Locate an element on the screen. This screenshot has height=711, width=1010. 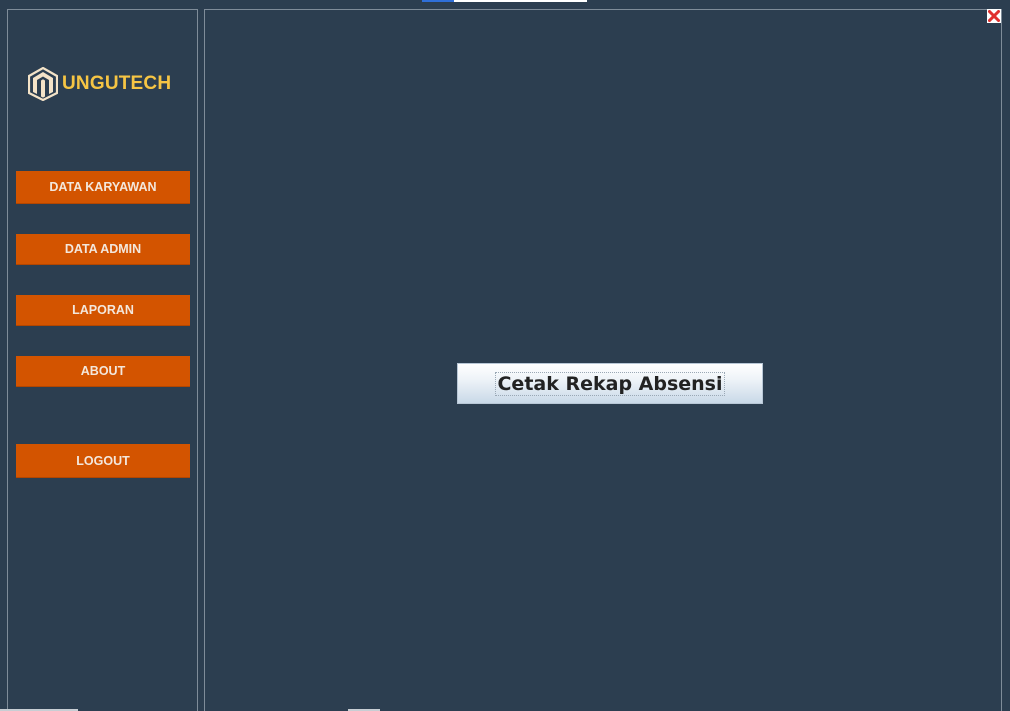
logout-label: LOGOUT is located at coordinates (103, 460).